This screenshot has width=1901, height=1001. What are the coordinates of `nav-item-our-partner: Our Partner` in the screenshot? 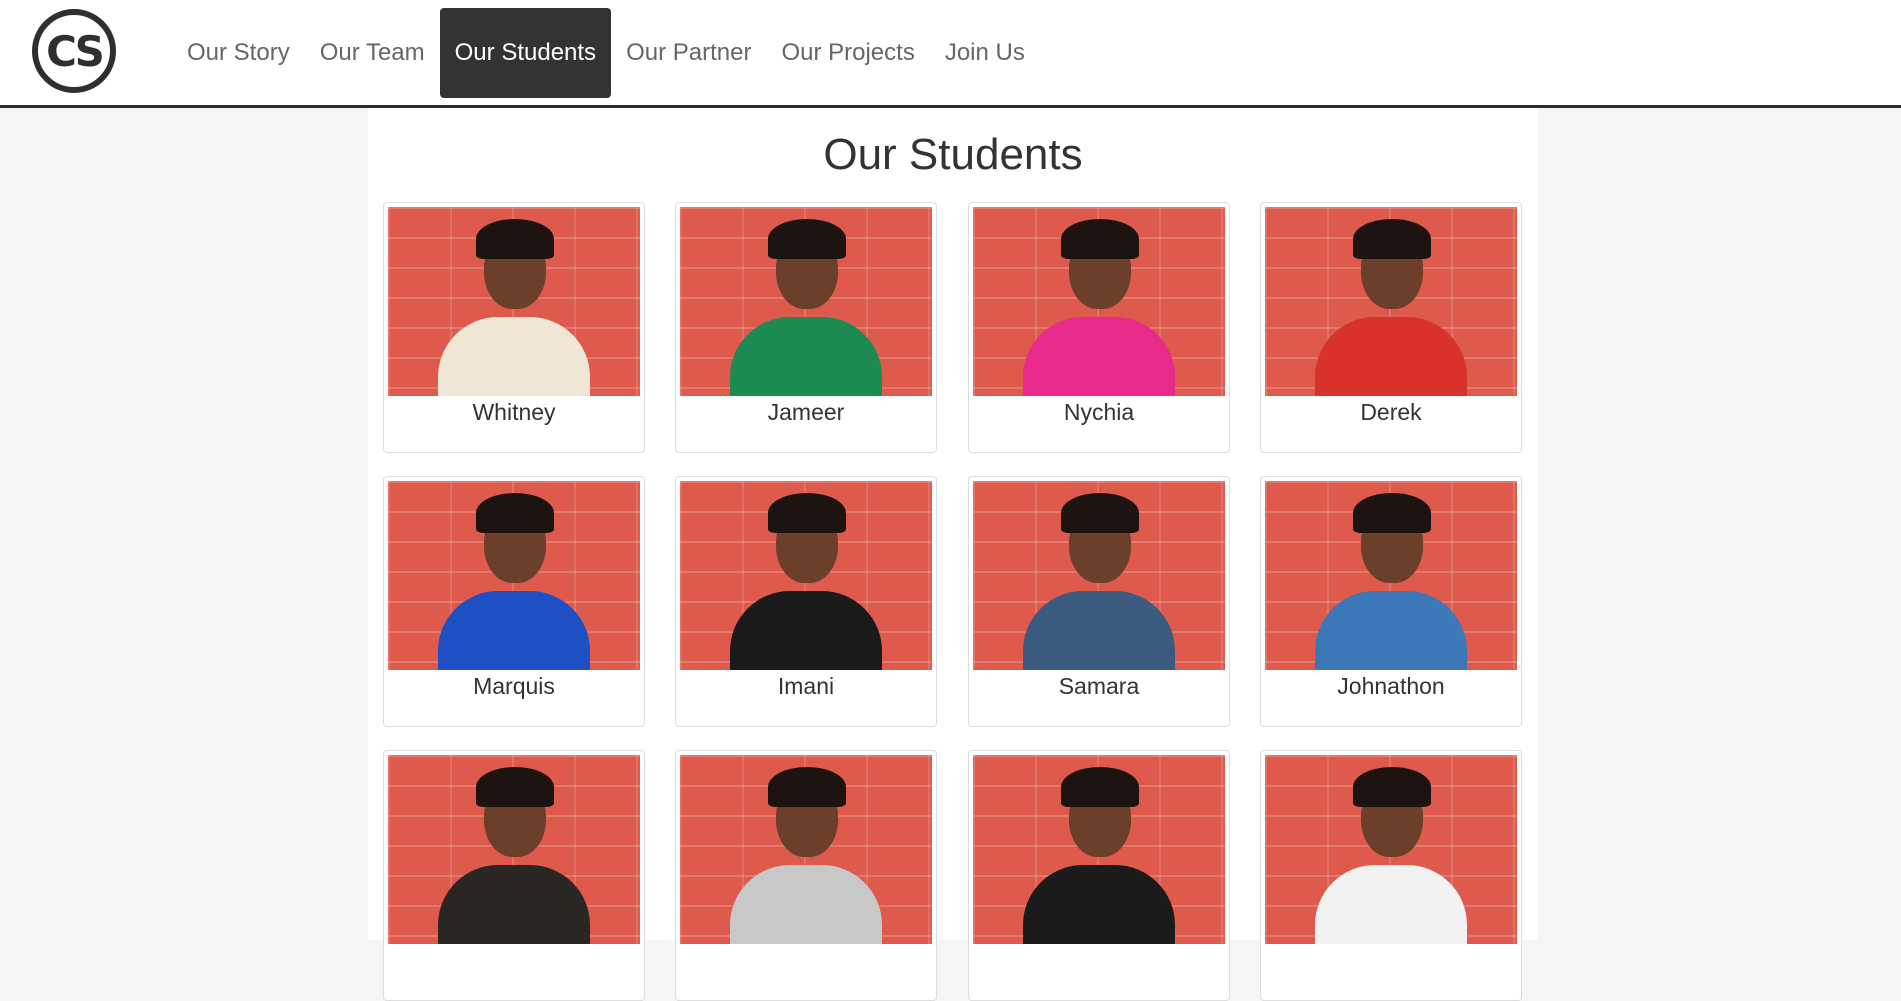 It's located at (688, 53).